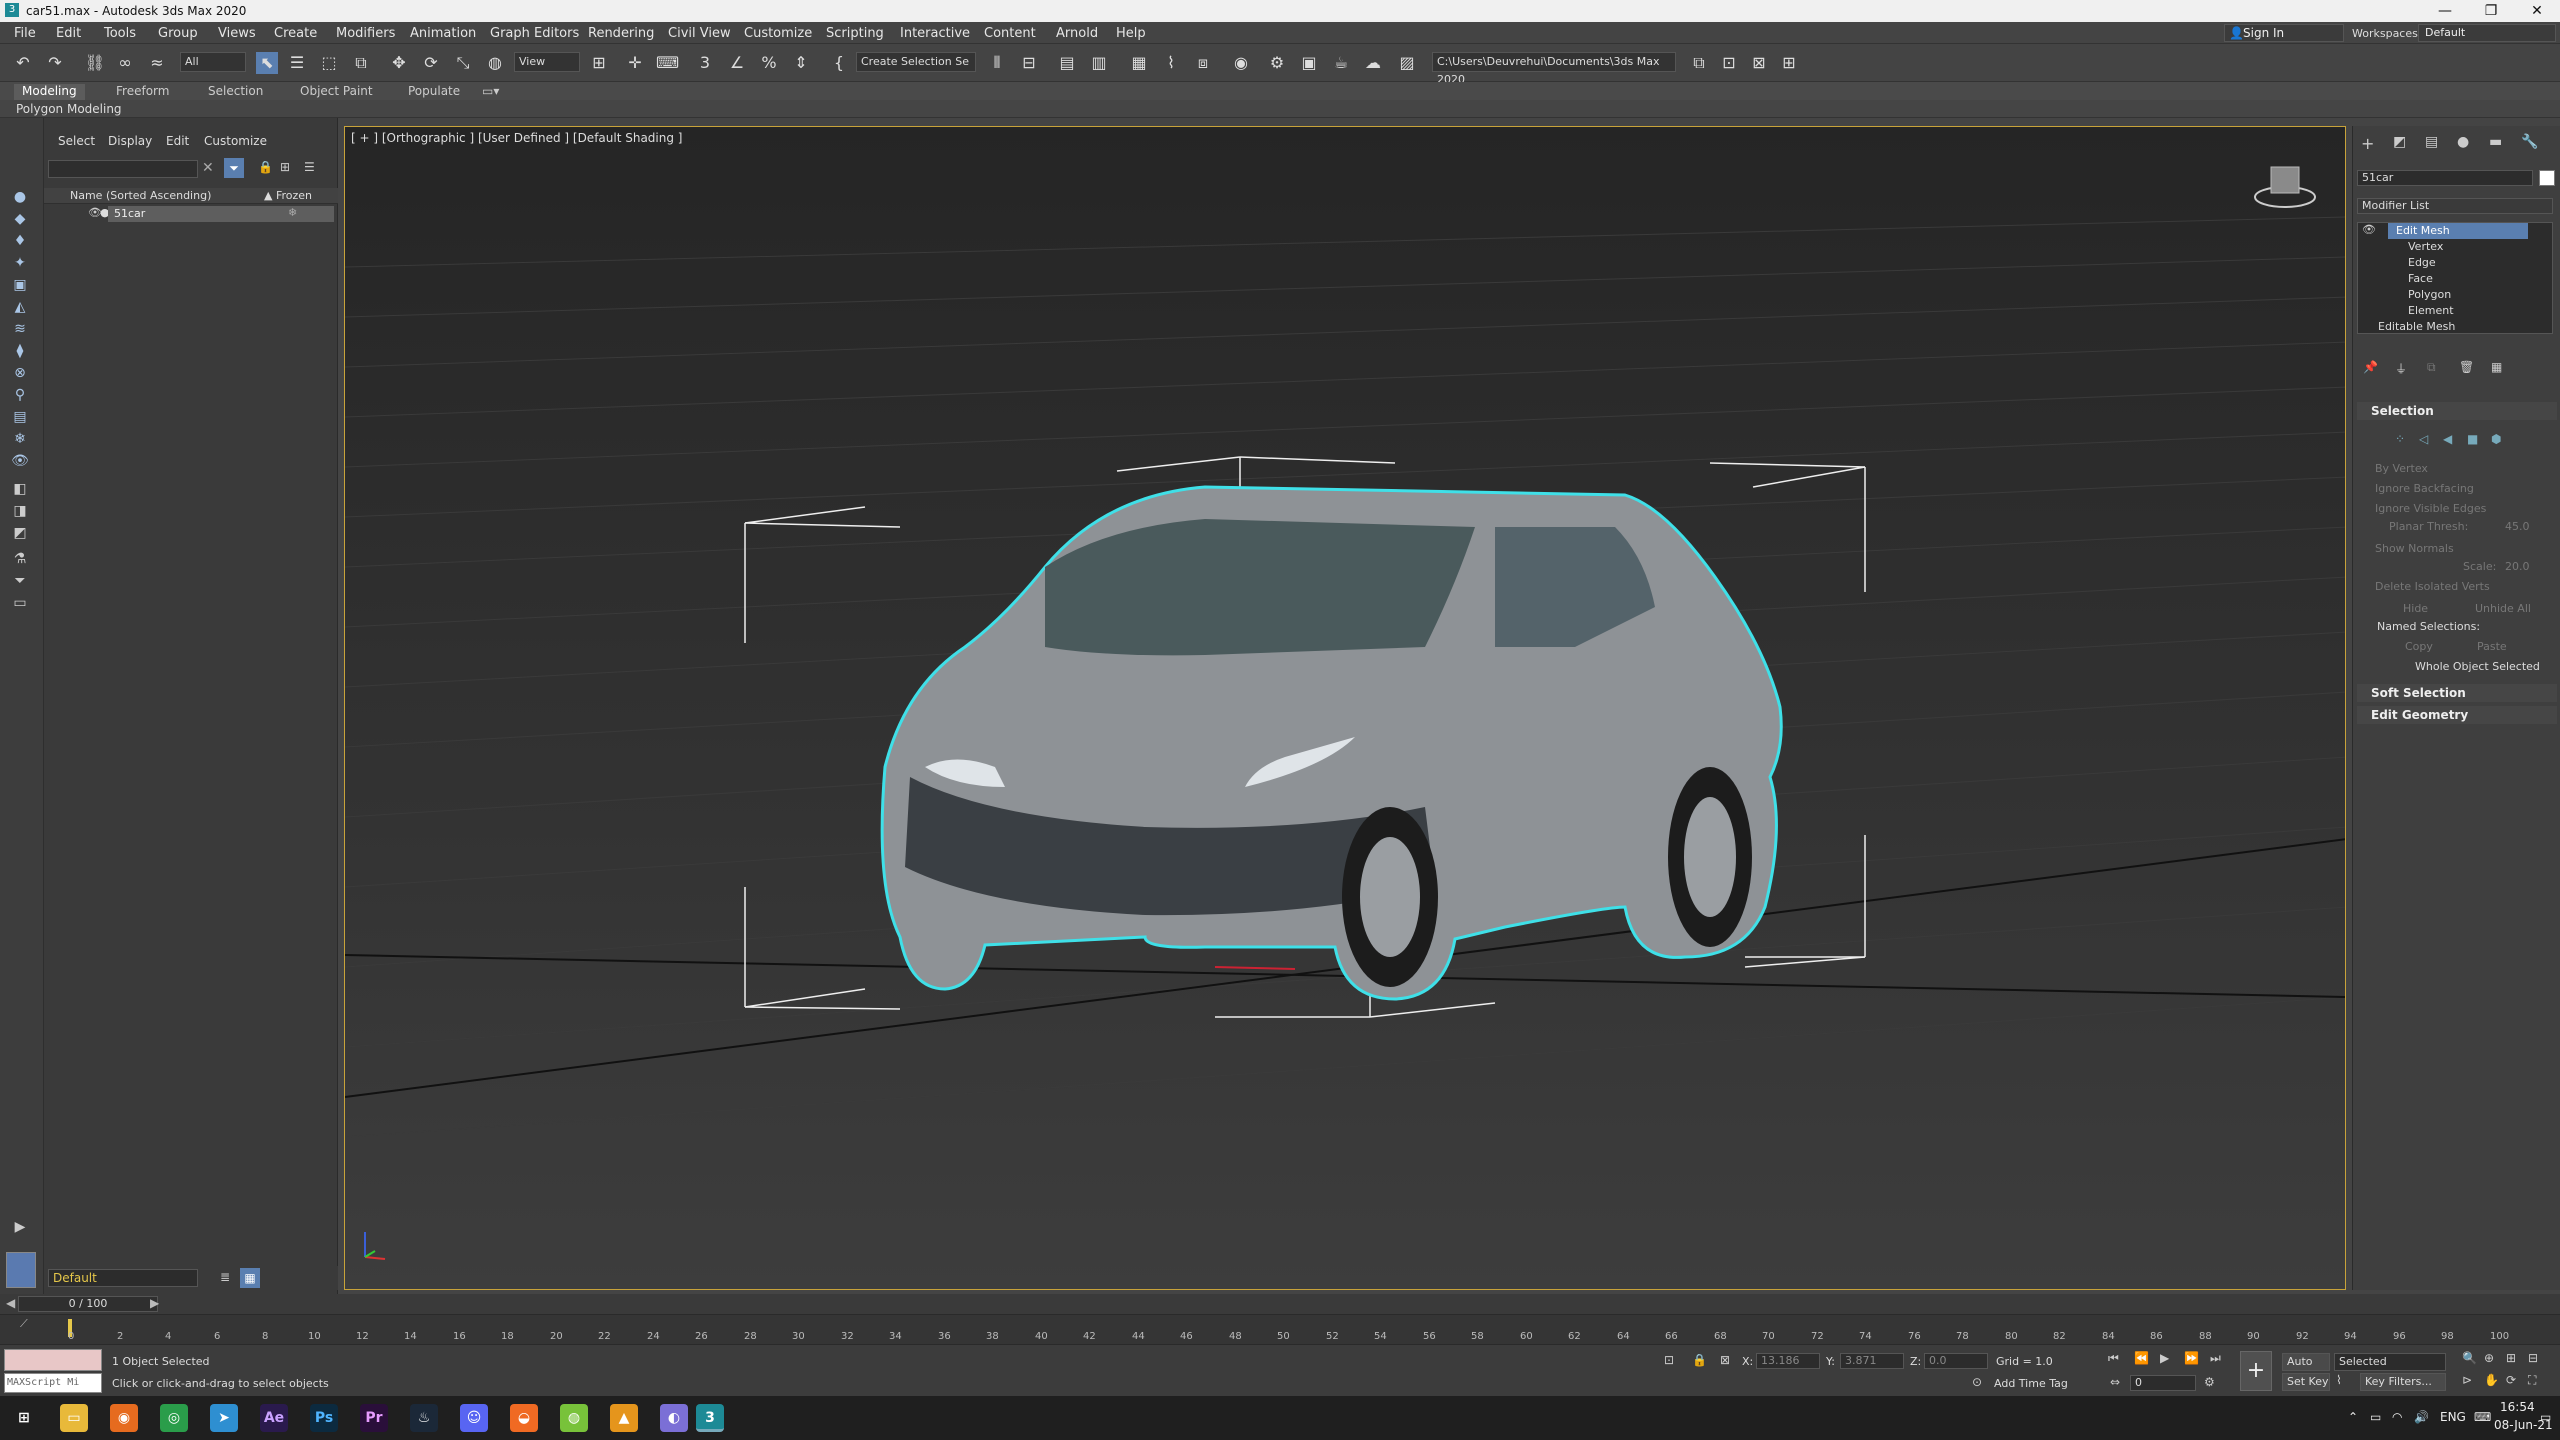 This screenshot has height=1440, width=2560. Describe the element at coordinates (10, 1303) in the screenshot. I see `prev-frame-icon: ◀` at that location.